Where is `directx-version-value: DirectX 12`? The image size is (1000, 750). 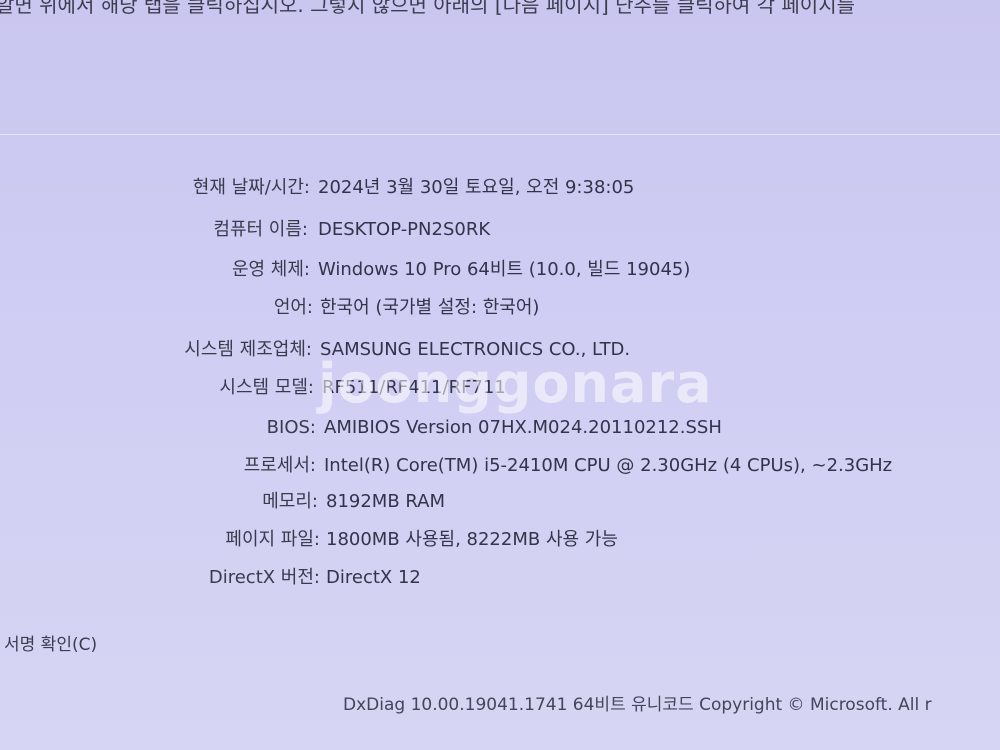
directx-version-value: DirectX 12 is located at coordinates (373, 577).